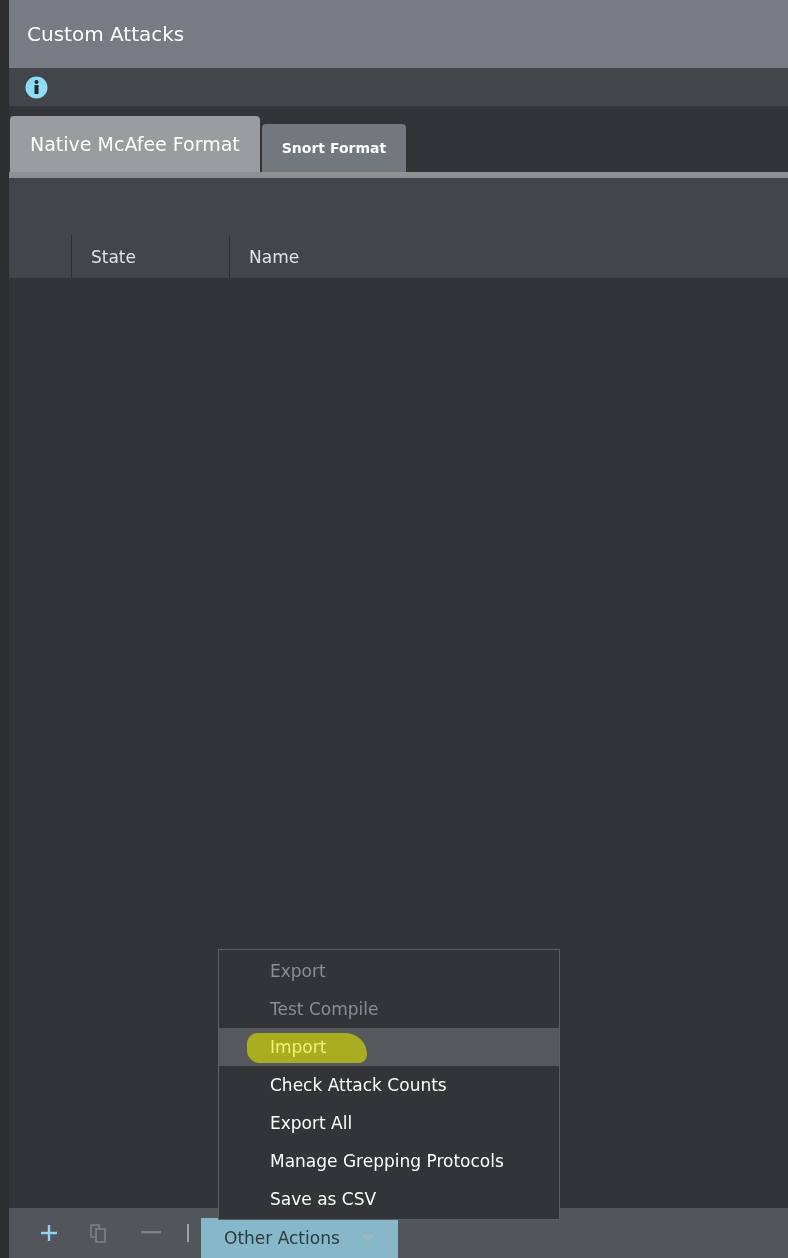 The image size is (788, 1258). I want to click on menu-item: Export All, so click(389, 1123).